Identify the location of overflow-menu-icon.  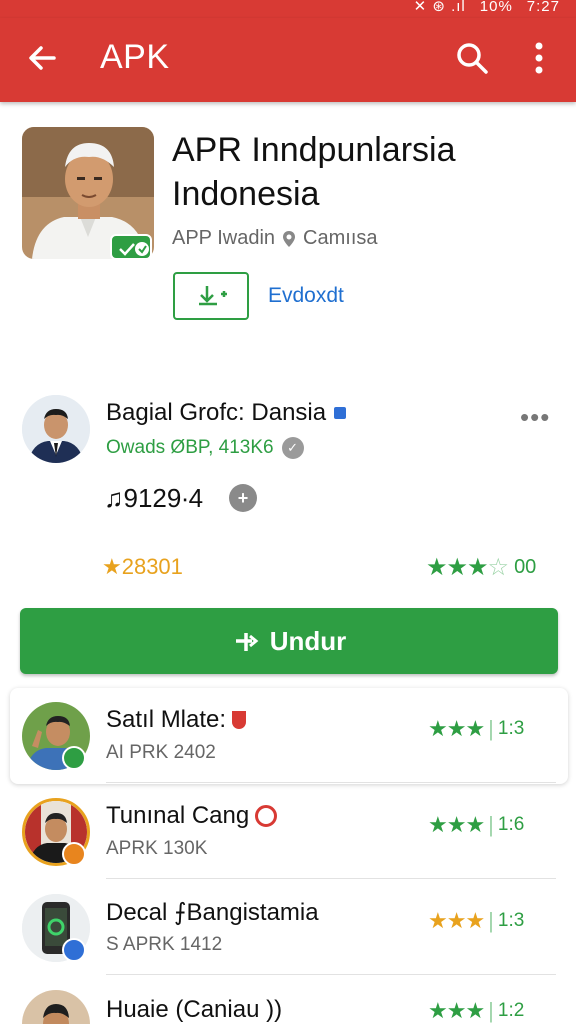
(539, 58).